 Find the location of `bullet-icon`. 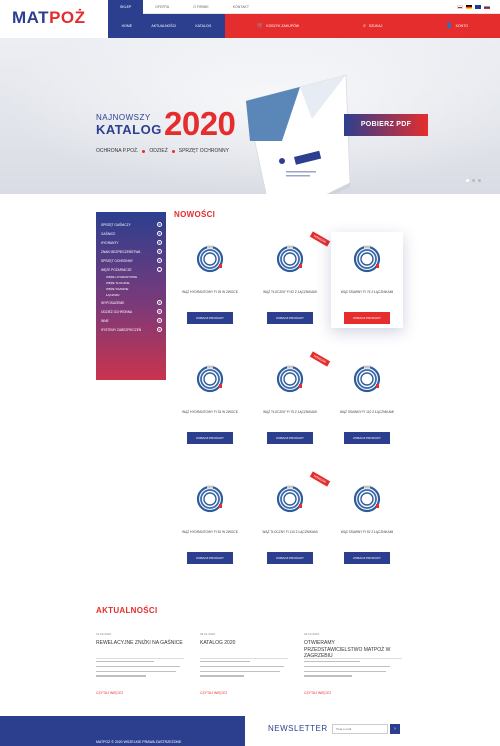

bullet-icon is located at coordinates (173, 151).